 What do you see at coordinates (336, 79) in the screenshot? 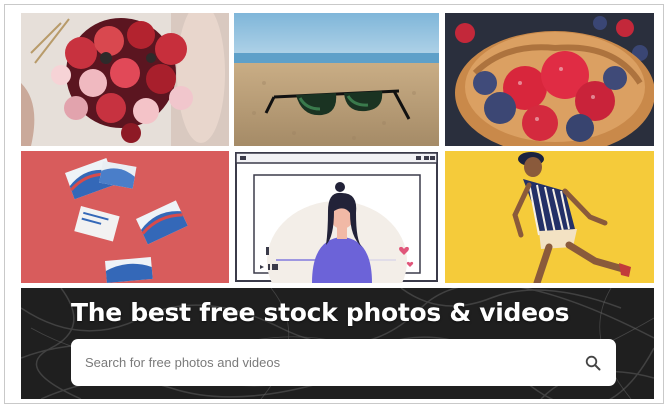
I see `sunglasses-on-sand-photo` at bounding box center [336, 79].